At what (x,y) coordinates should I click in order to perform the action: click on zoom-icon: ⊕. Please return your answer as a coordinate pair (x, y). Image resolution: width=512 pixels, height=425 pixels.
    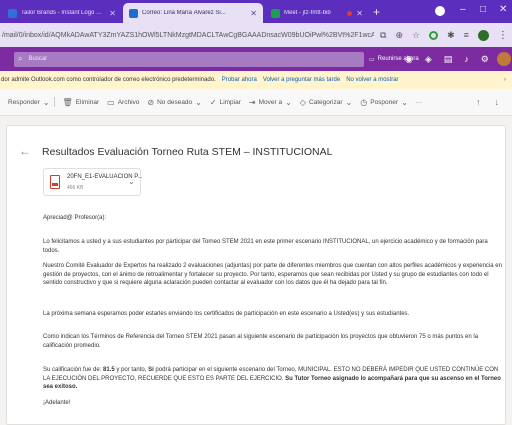
    Looking at the image, I should click on (399, 35).